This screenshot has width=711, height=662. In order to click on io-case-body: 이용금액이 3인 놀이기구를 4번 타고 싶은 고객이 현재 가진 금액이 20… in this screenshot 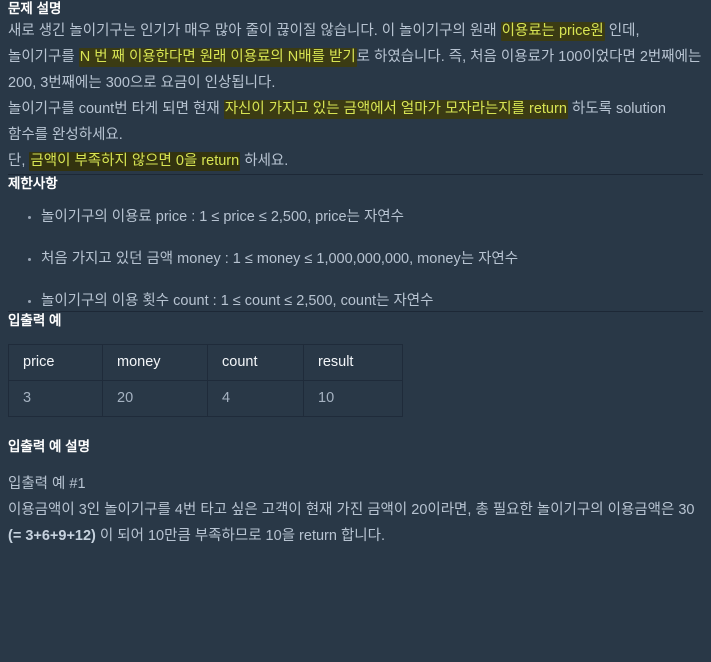, I will do `click(355, 523)`.